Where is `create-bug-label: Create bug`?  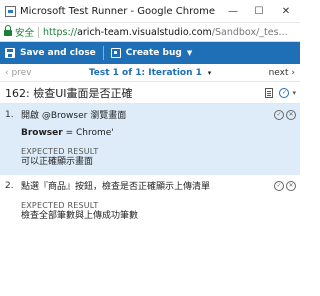
create-bug-label: Create bug is located at coordinates (153, 53).